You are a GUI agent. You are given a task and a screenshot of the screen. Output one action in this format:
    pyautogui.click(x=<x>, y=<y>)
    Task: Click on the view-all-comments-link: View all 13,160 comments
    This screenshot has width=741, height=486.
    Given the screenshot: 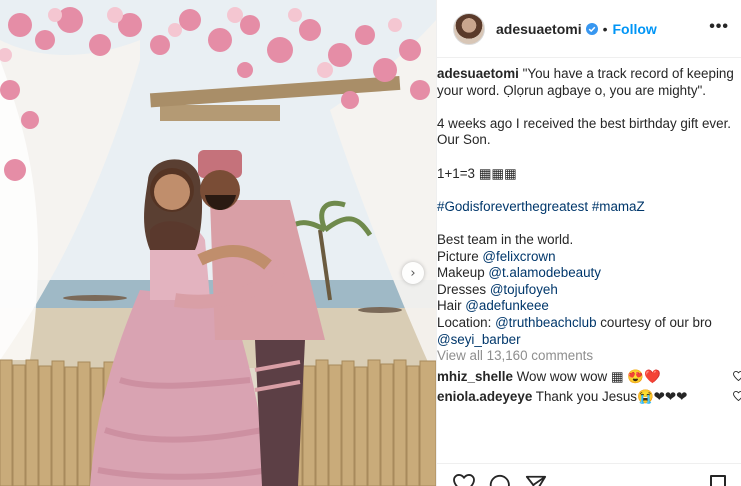 What is the action you would take?
    pyautogui.click(x=589, y=356)
    